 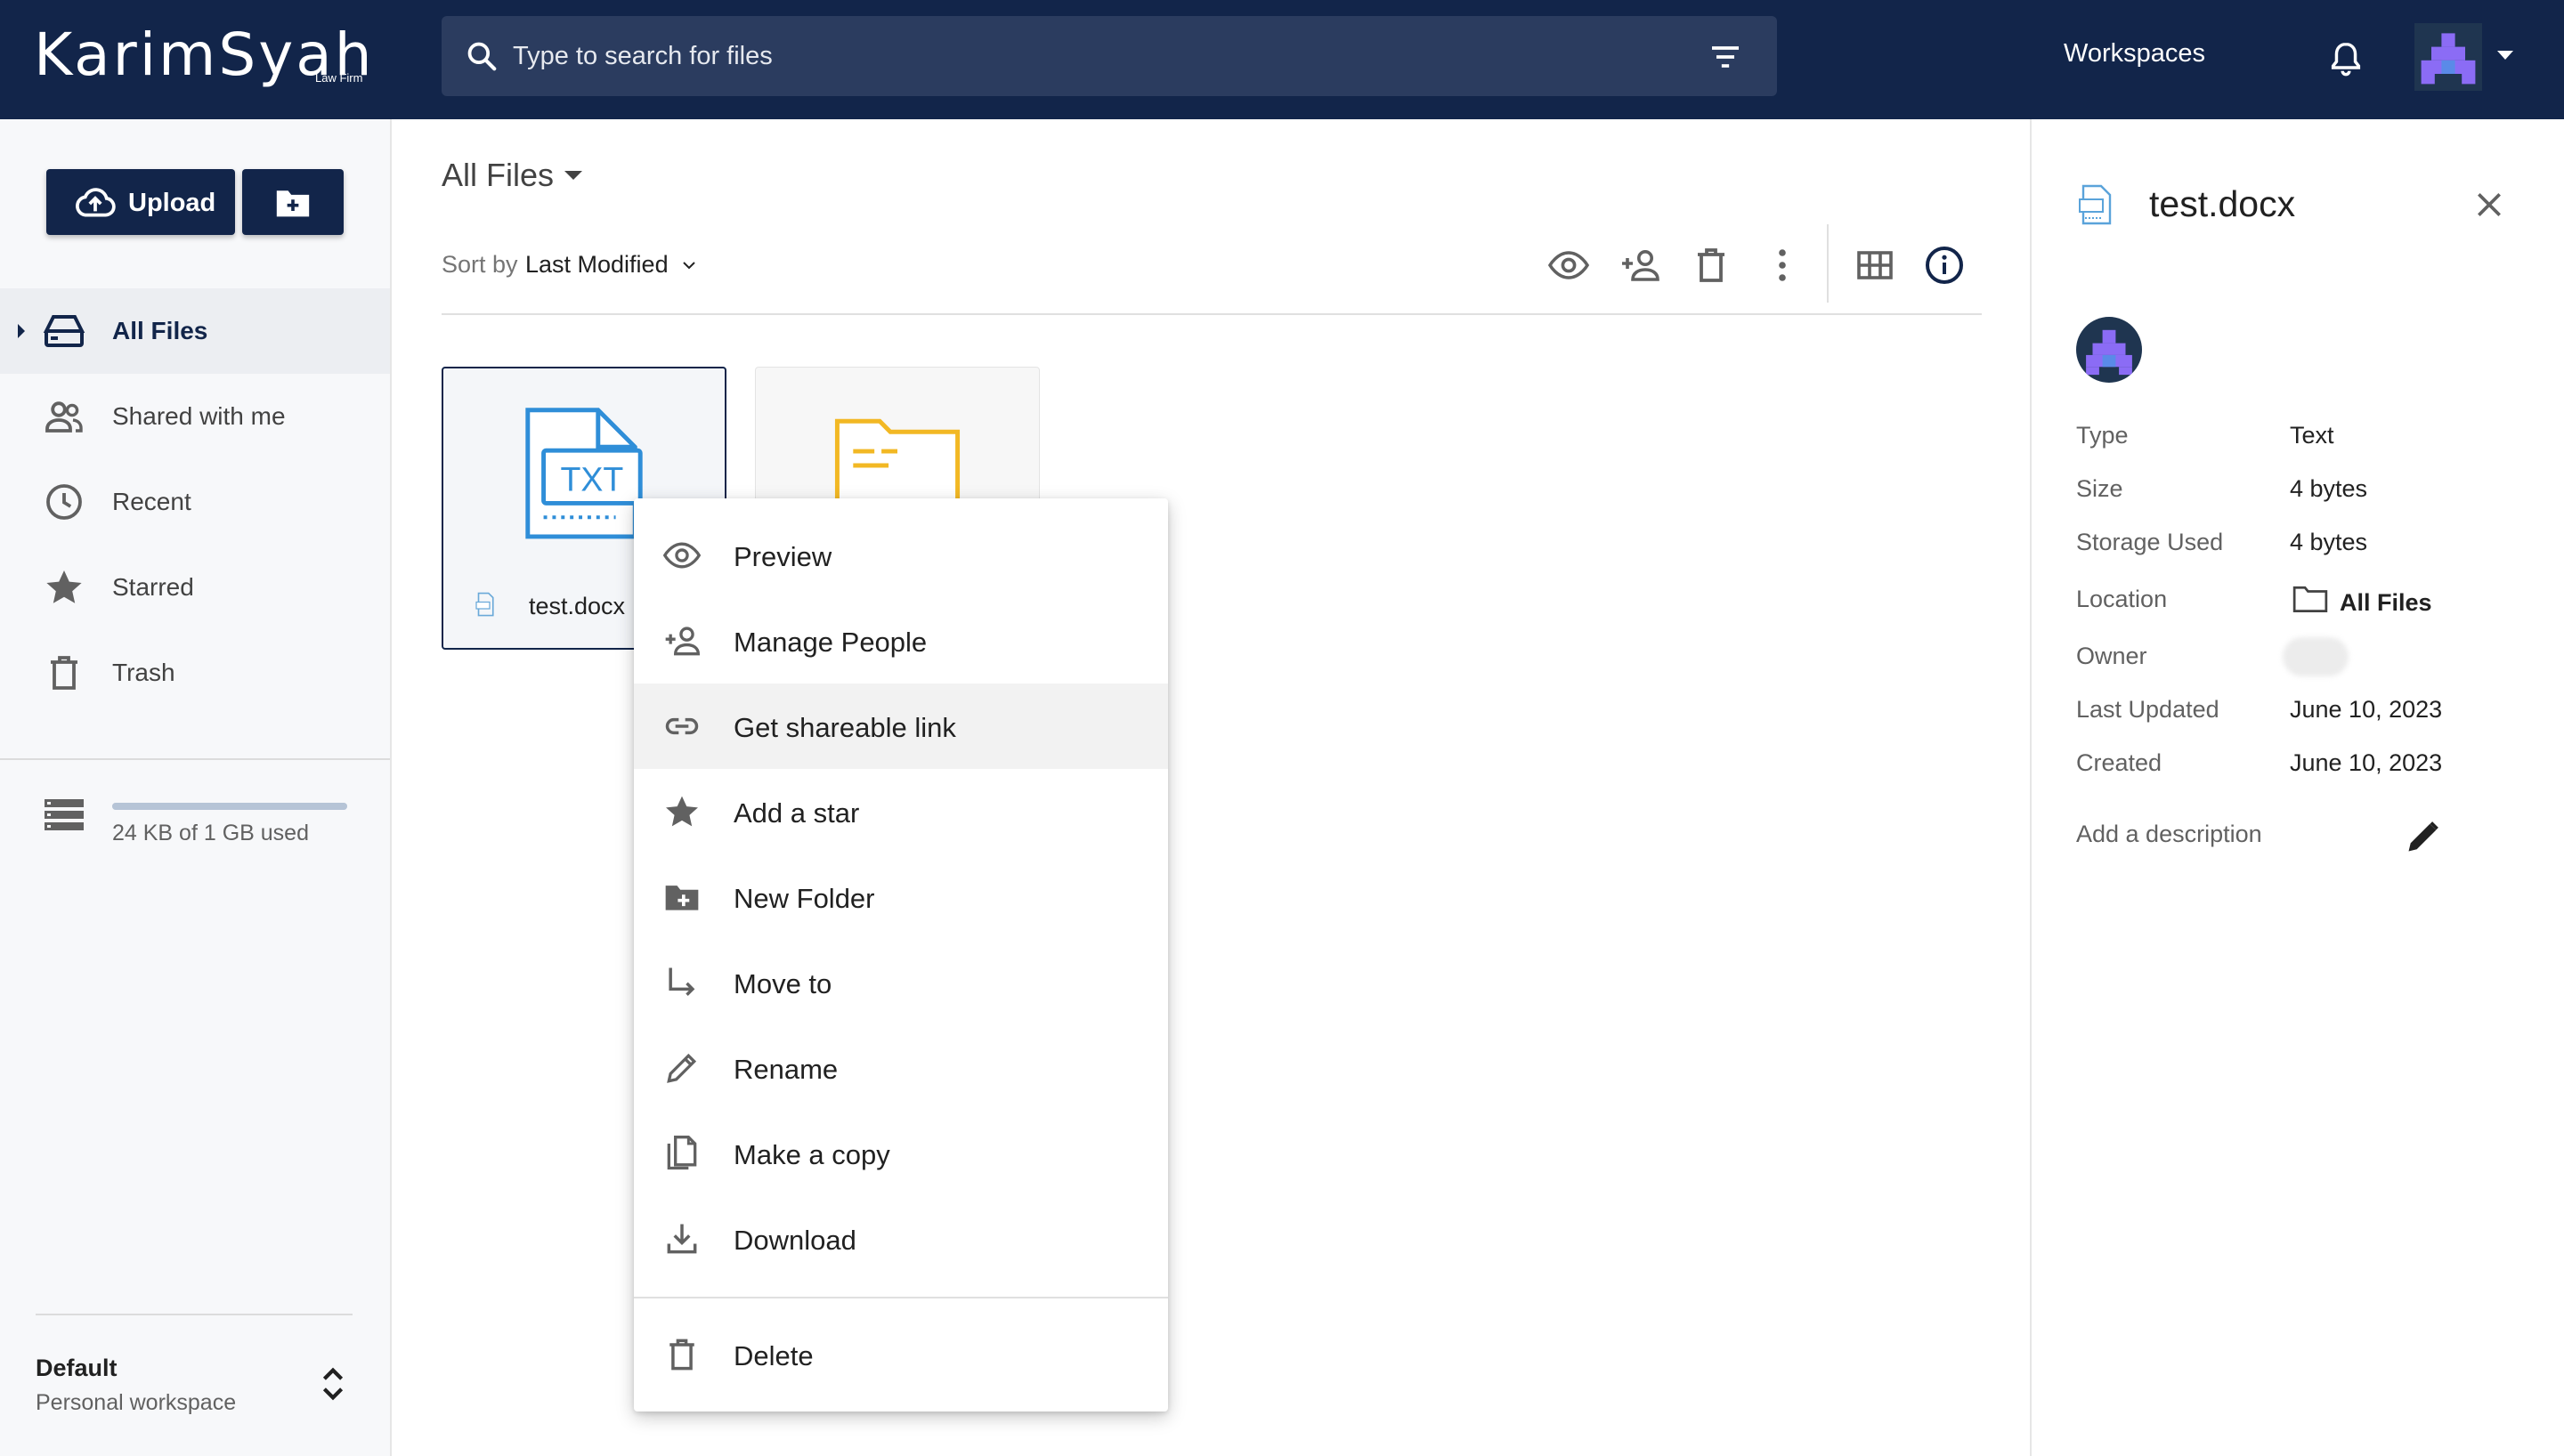 I want to click on txt-small-icon, so click(x=484, y=604).